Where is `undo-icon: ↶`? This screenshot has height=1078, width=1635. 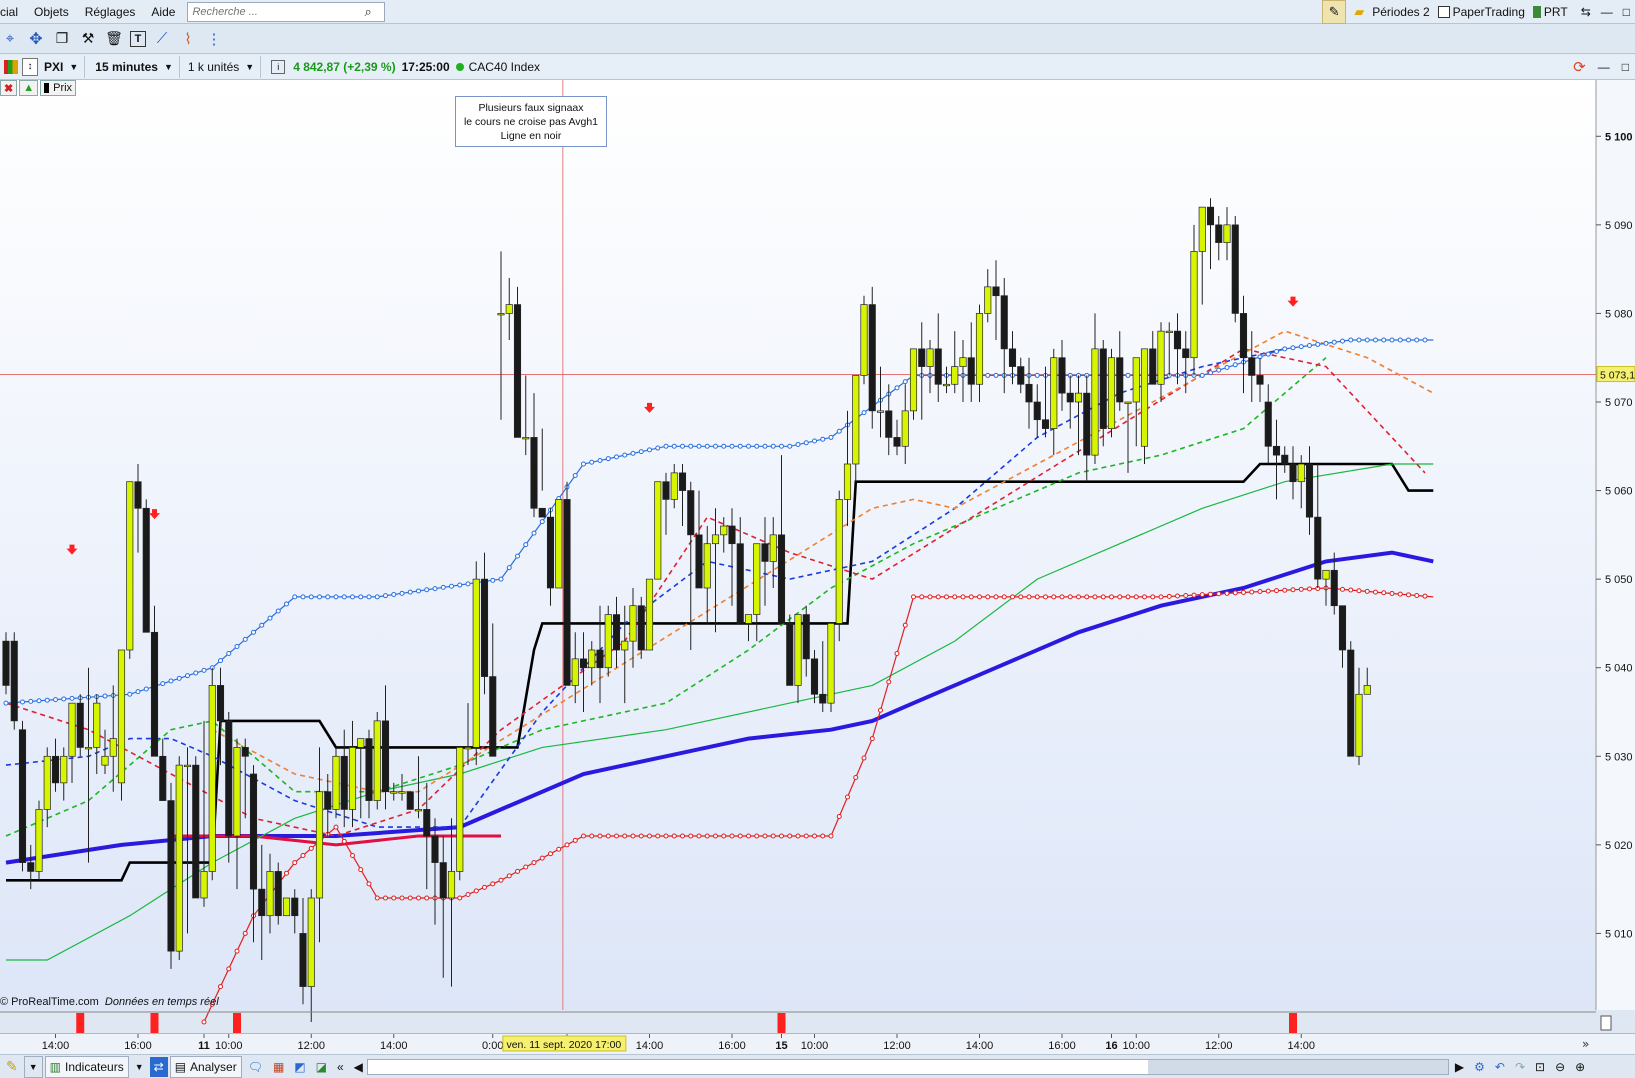 undo-icon: ↶ is located at coordinates (1500, 1067).